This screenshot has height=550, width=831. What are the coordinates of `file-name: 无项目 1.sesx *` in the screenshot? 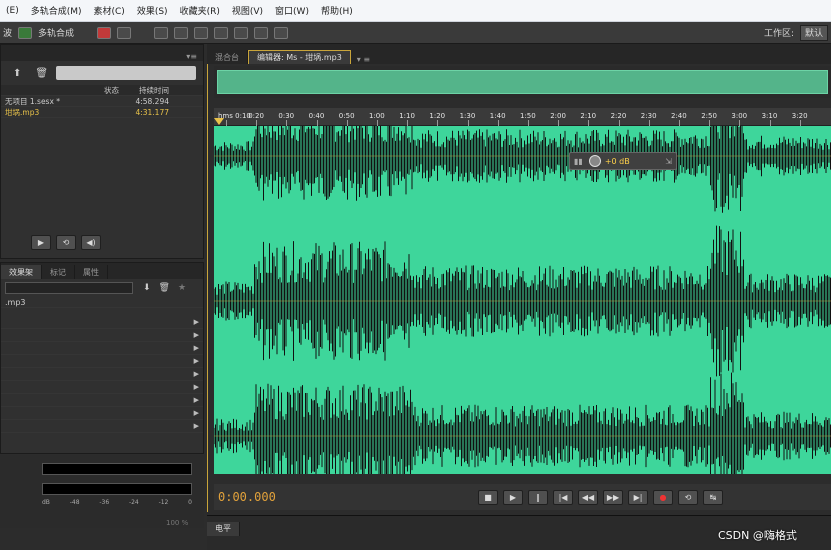 It's located at (33, 101).